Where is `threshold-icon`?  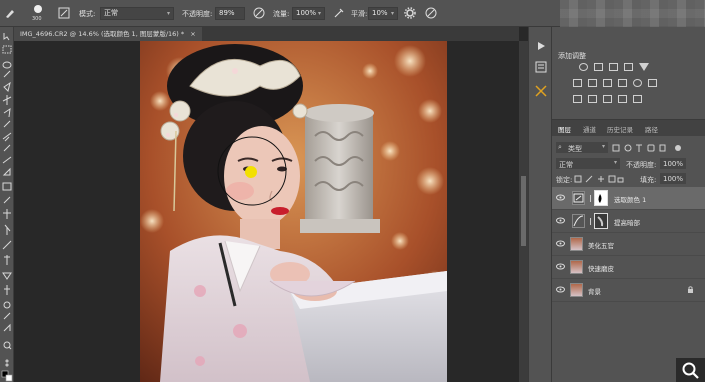
threshold-icon is located at coordinates (607, 99).